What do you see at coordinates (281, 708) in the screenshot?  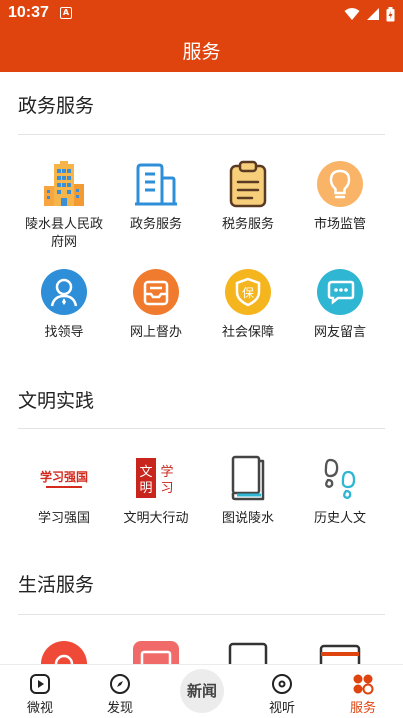 I see `tab-label: 视听` at bounding box center [281, 708].